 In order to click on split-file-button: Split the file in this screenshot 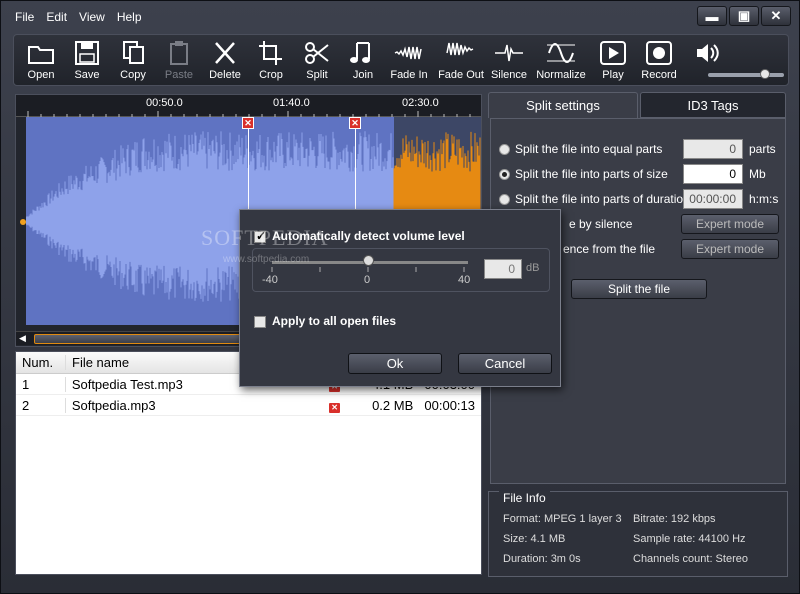, I will do `click(639, 289)`.